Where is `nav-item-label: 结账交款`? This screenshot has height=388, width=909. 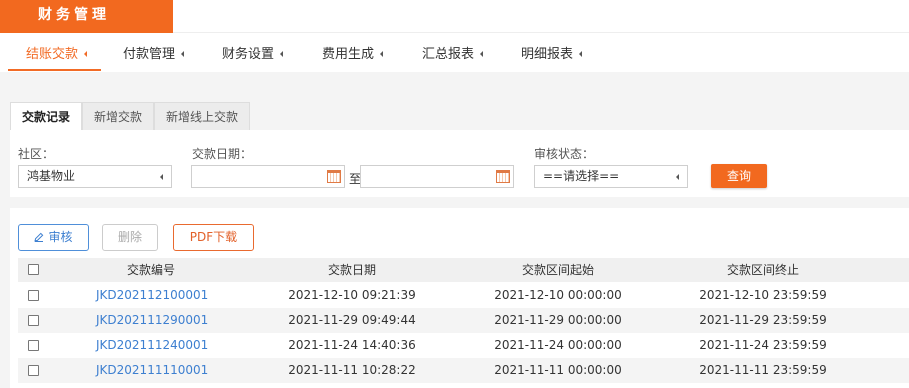
nav-item-label: 结账交款 is located at coordinates (52, 54).